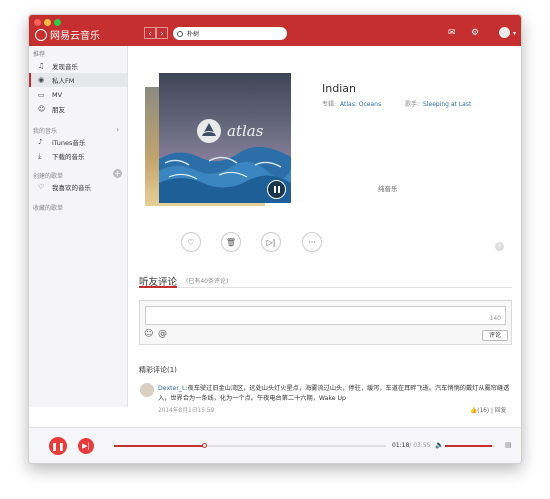 This screenshot has width=550, height=499. Describe the element at coordinates (329, 104) in the screenshot. I see `album-label: 专辑:` at that location.